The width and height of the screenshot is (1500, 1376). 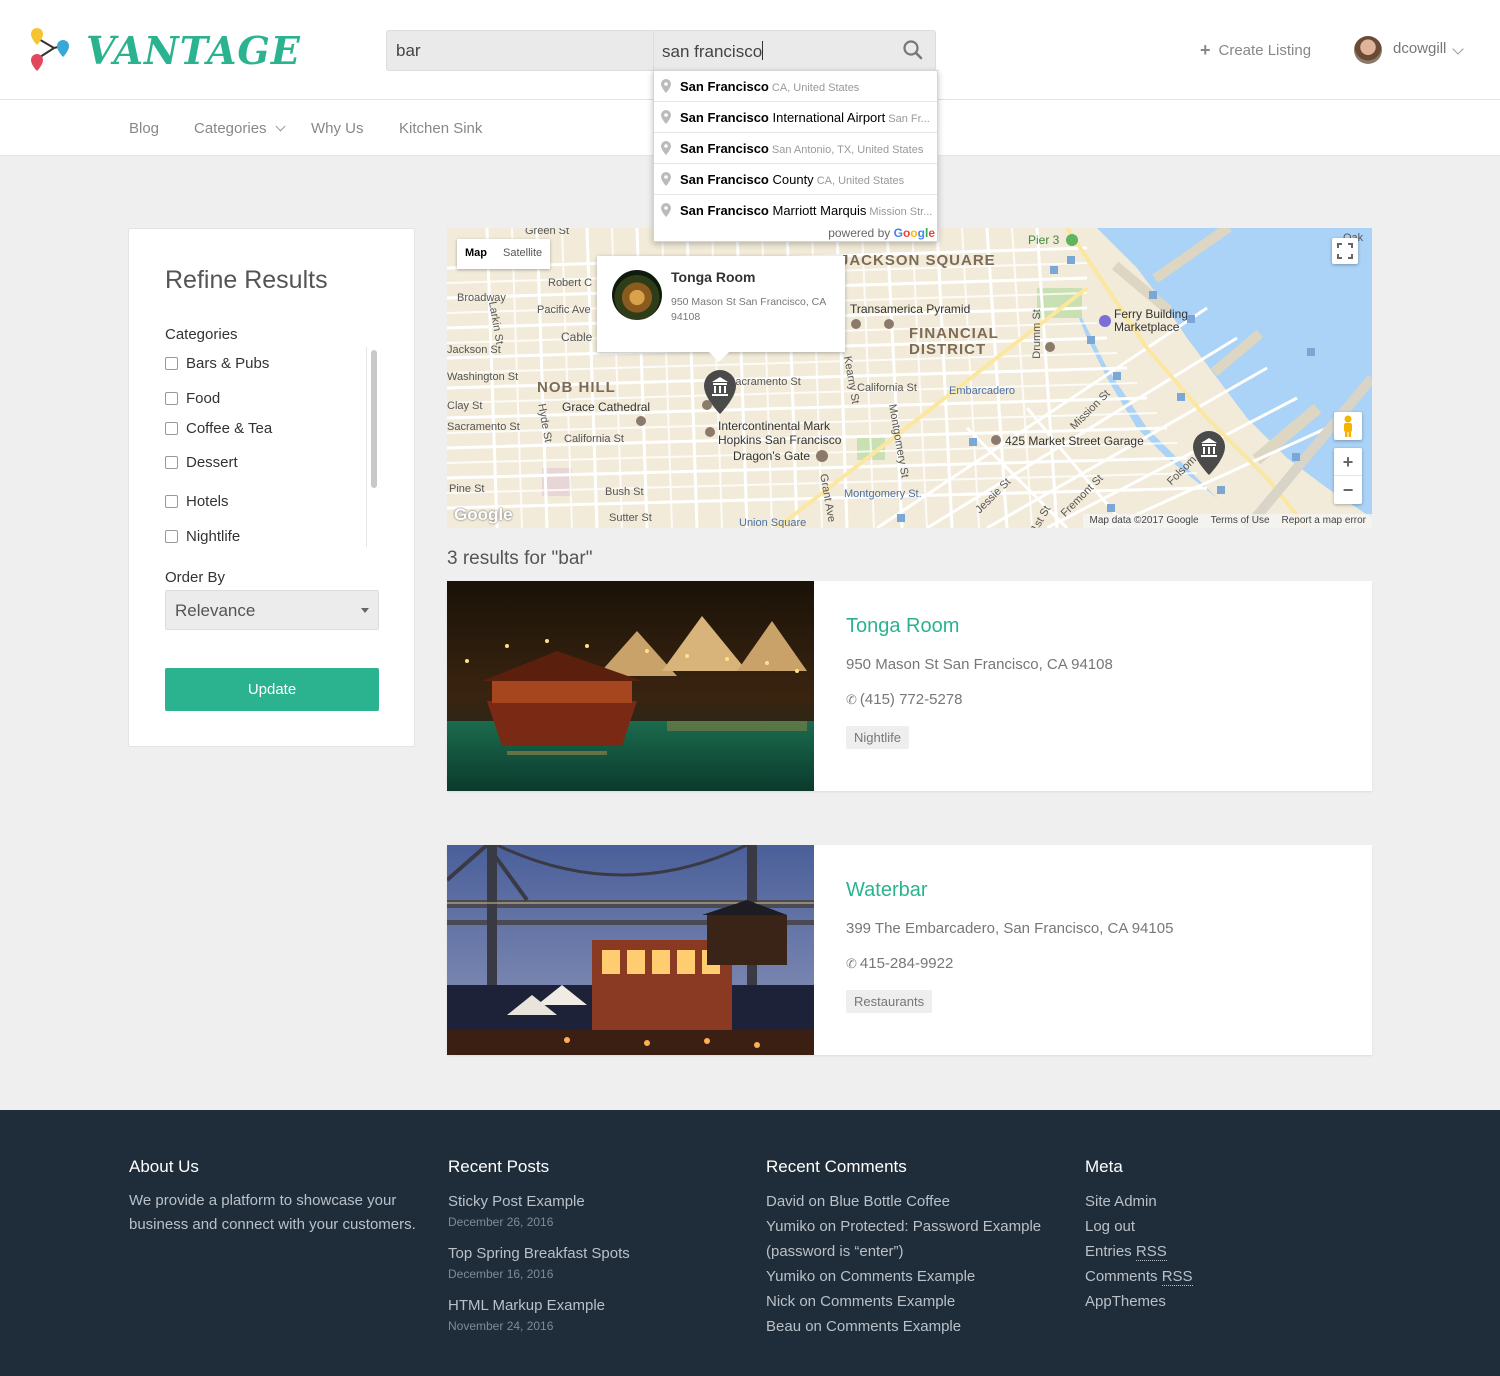 What do you see at coordinates (201, 334) in the screenshot?
I see `categories-label: Categories` at bounding box center [201, 334].